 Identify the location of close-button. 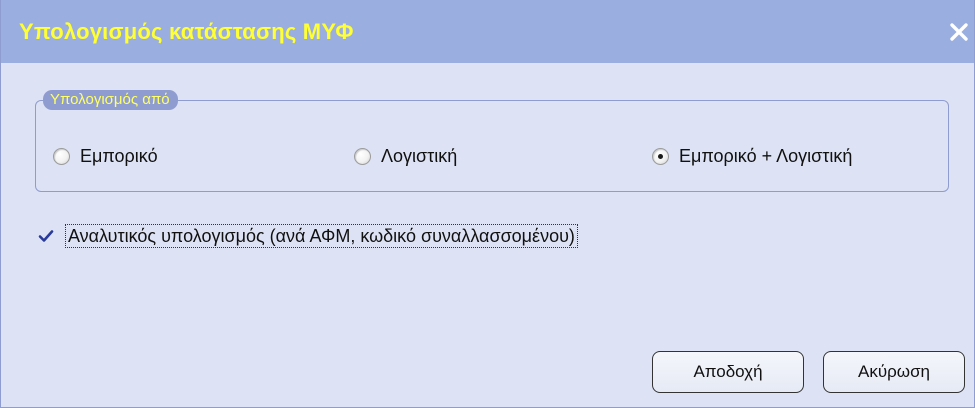
(959, 31).